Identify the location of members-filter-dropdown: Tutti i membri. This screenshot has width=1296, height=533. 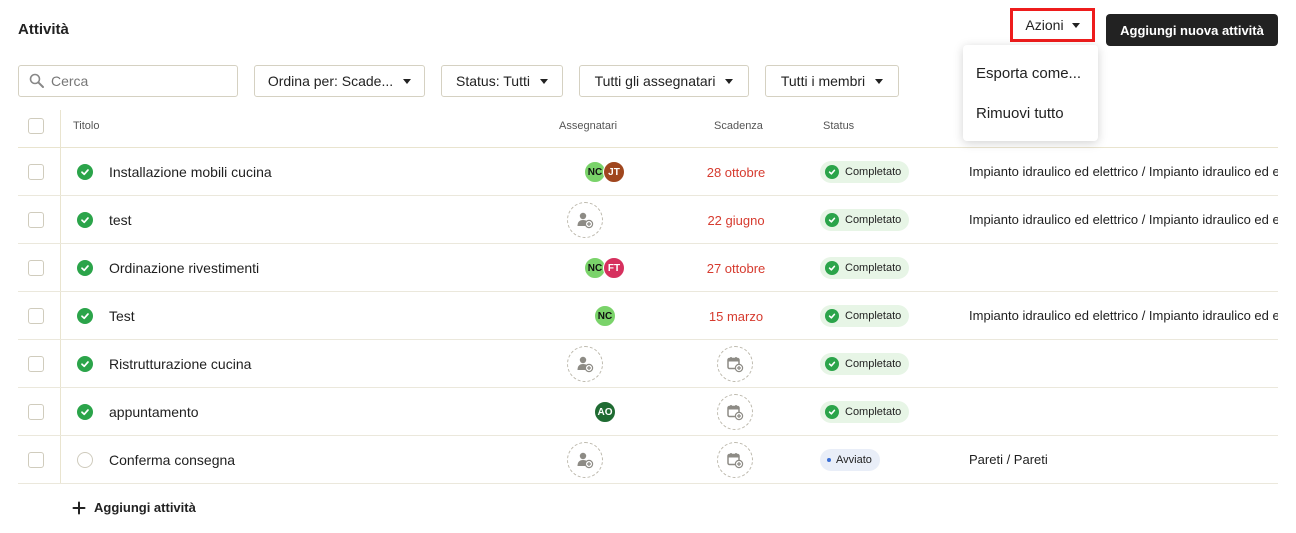
(832, 81).